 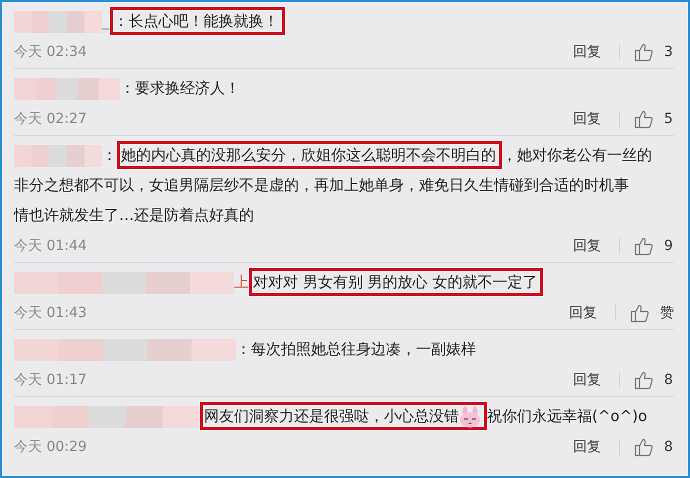 What do you see at coordinates (109, 155) in the screenshot?
I see `comment-text: ：` at bounding box center [109, 155].